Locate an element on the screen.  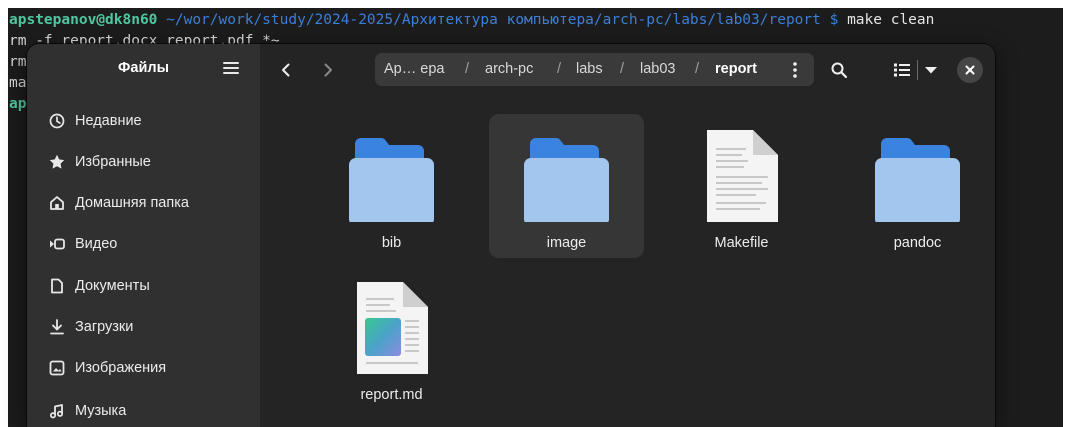
music-icon is located at coordinates (56, 411).